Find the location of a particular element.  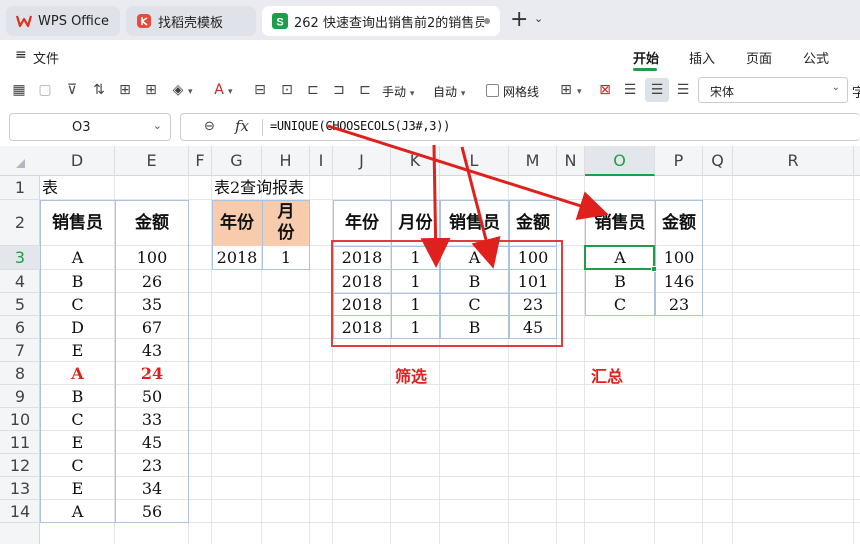

ribbon-tab-formula: 公式 is located at coordinates (816, 57).